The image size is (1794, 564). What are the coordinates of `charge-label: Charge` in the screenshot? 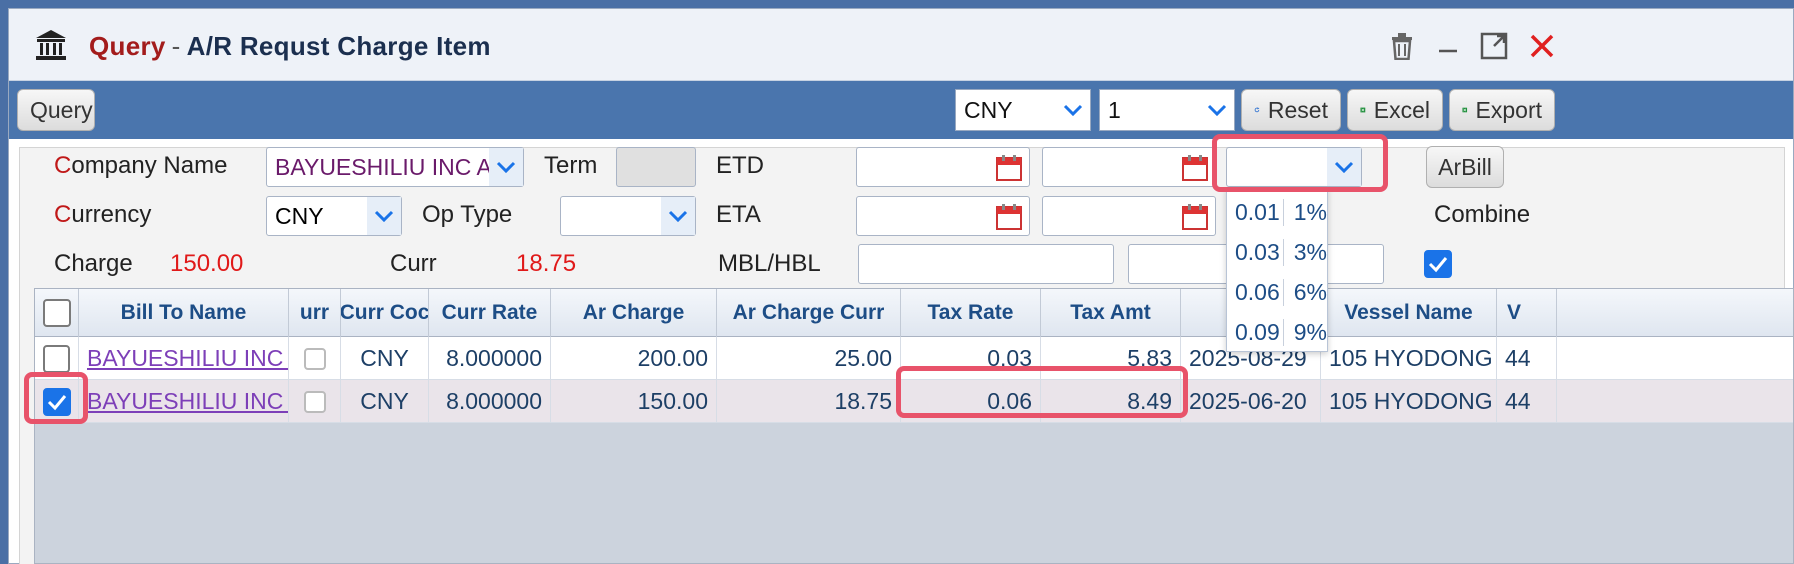 It's located at (93, 263).